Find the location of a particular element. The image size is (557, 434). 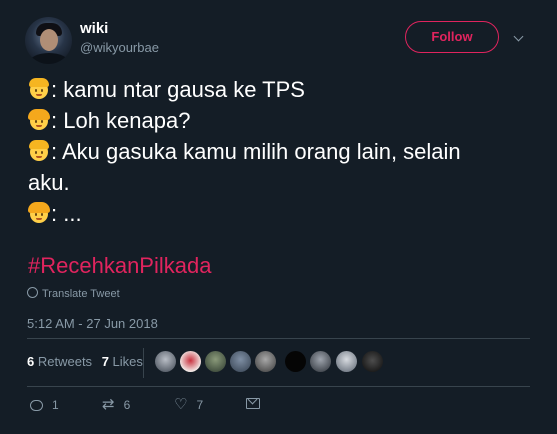

tweet-line-text: : kamu ntar gausa ke TPS is located at coordinates (178, 89).